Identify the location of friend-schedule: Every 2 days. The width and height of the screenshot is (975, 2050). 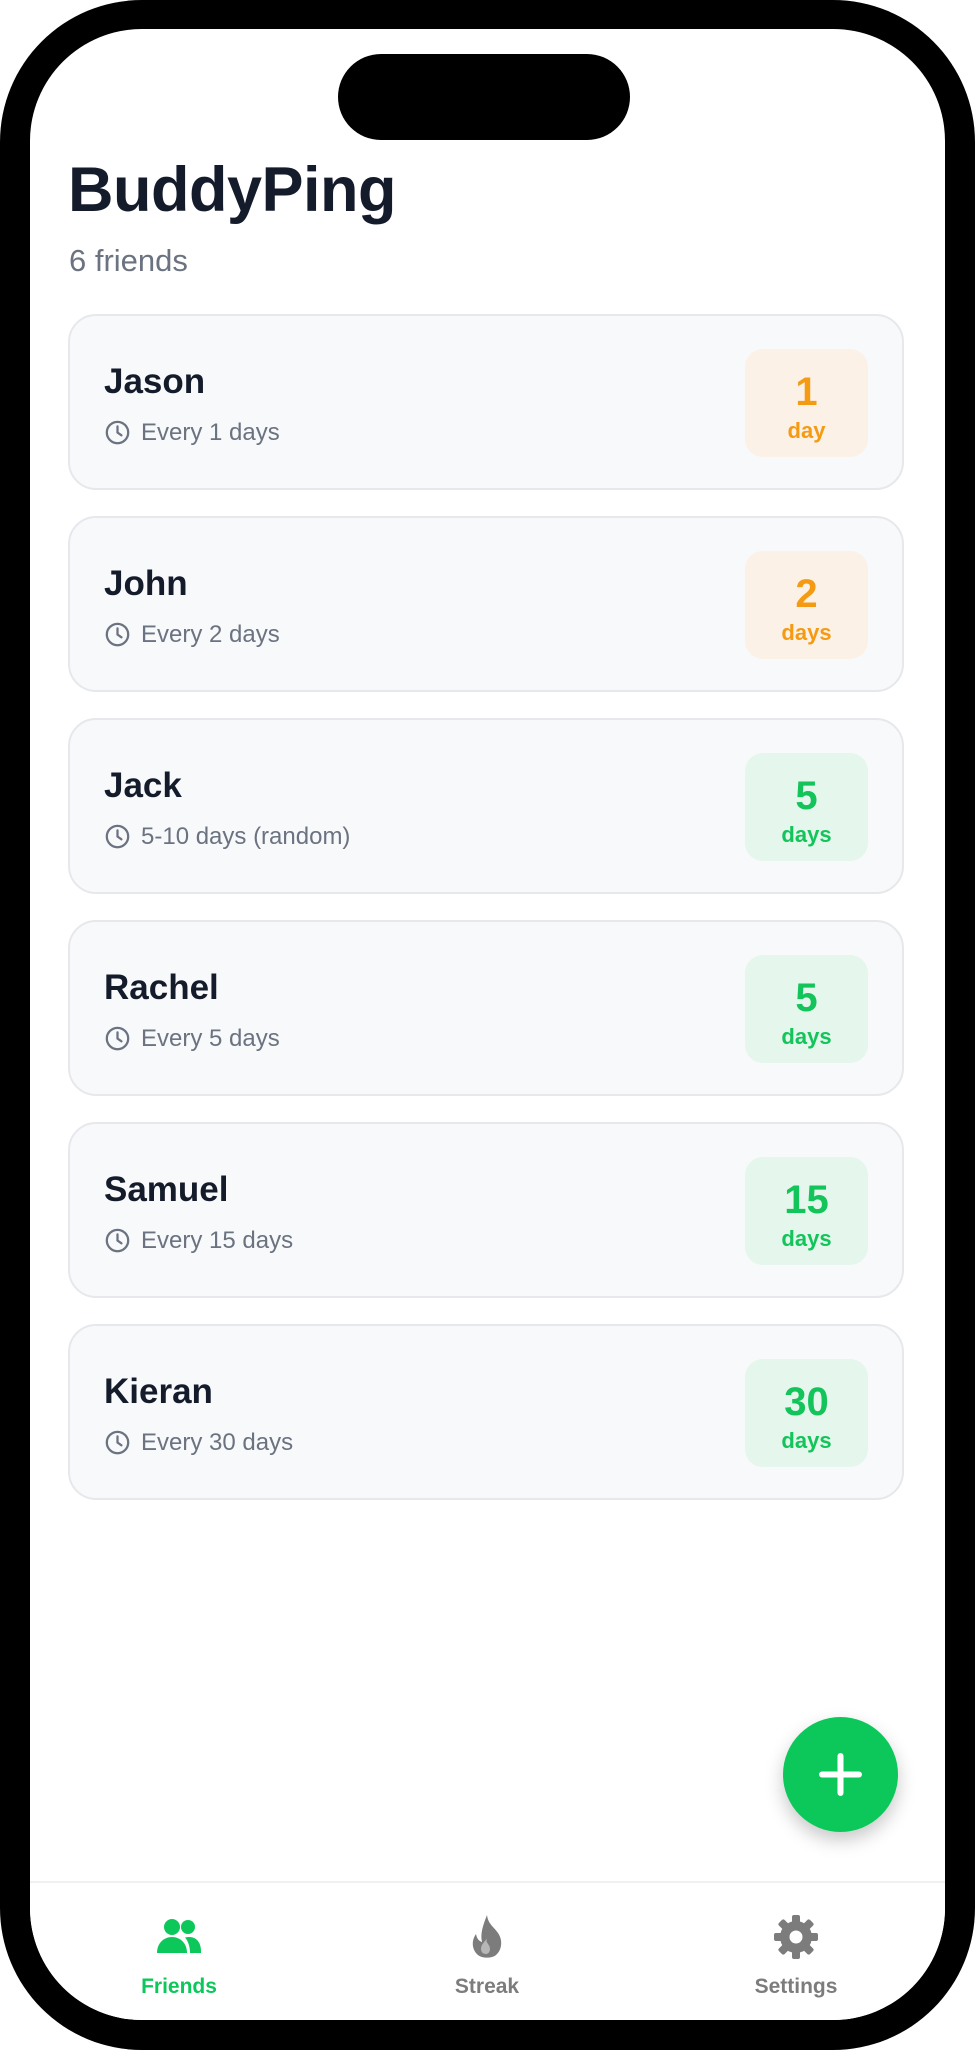
(192, 634).